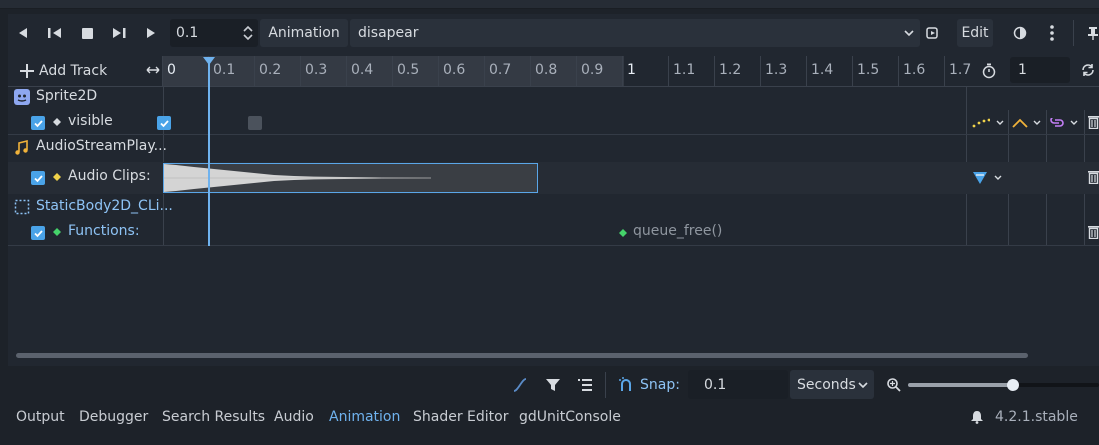  What do you see at coordinates (585, 385) in the screenshot?
I see `group-tracks-icon` at bounding box center [585, 385].